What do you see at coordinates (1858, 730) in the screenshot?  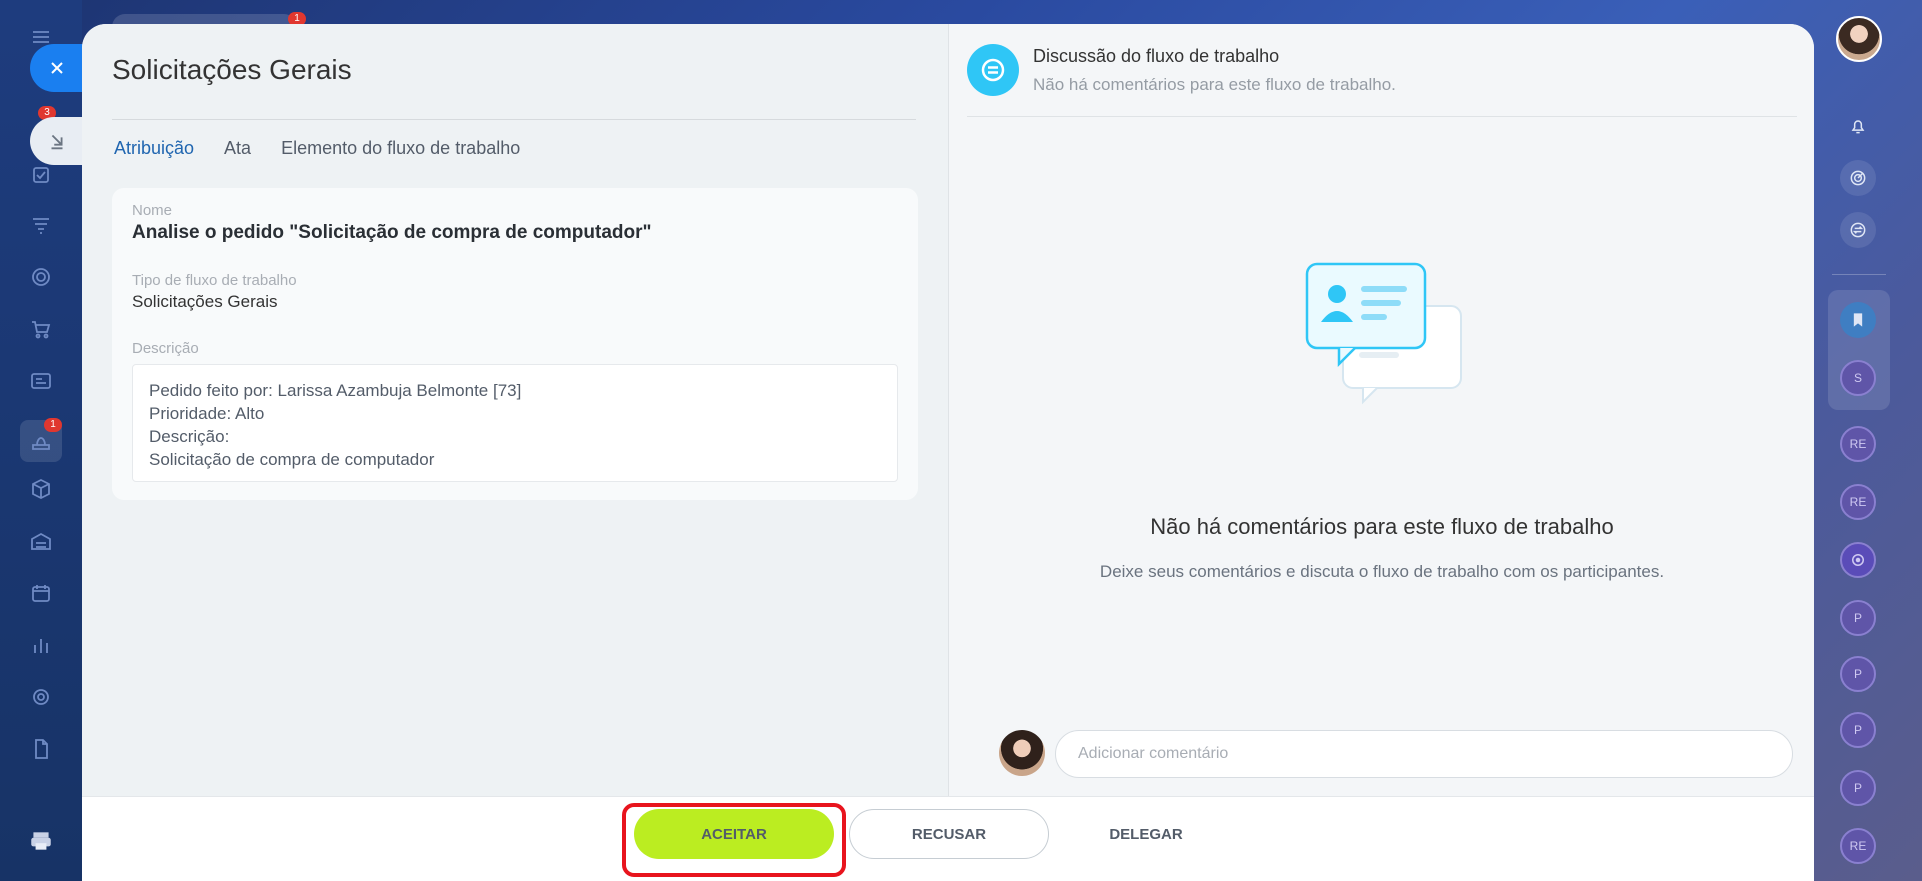 I see `chat-avatar-p-3: P` at bounding box center [1858, 730].